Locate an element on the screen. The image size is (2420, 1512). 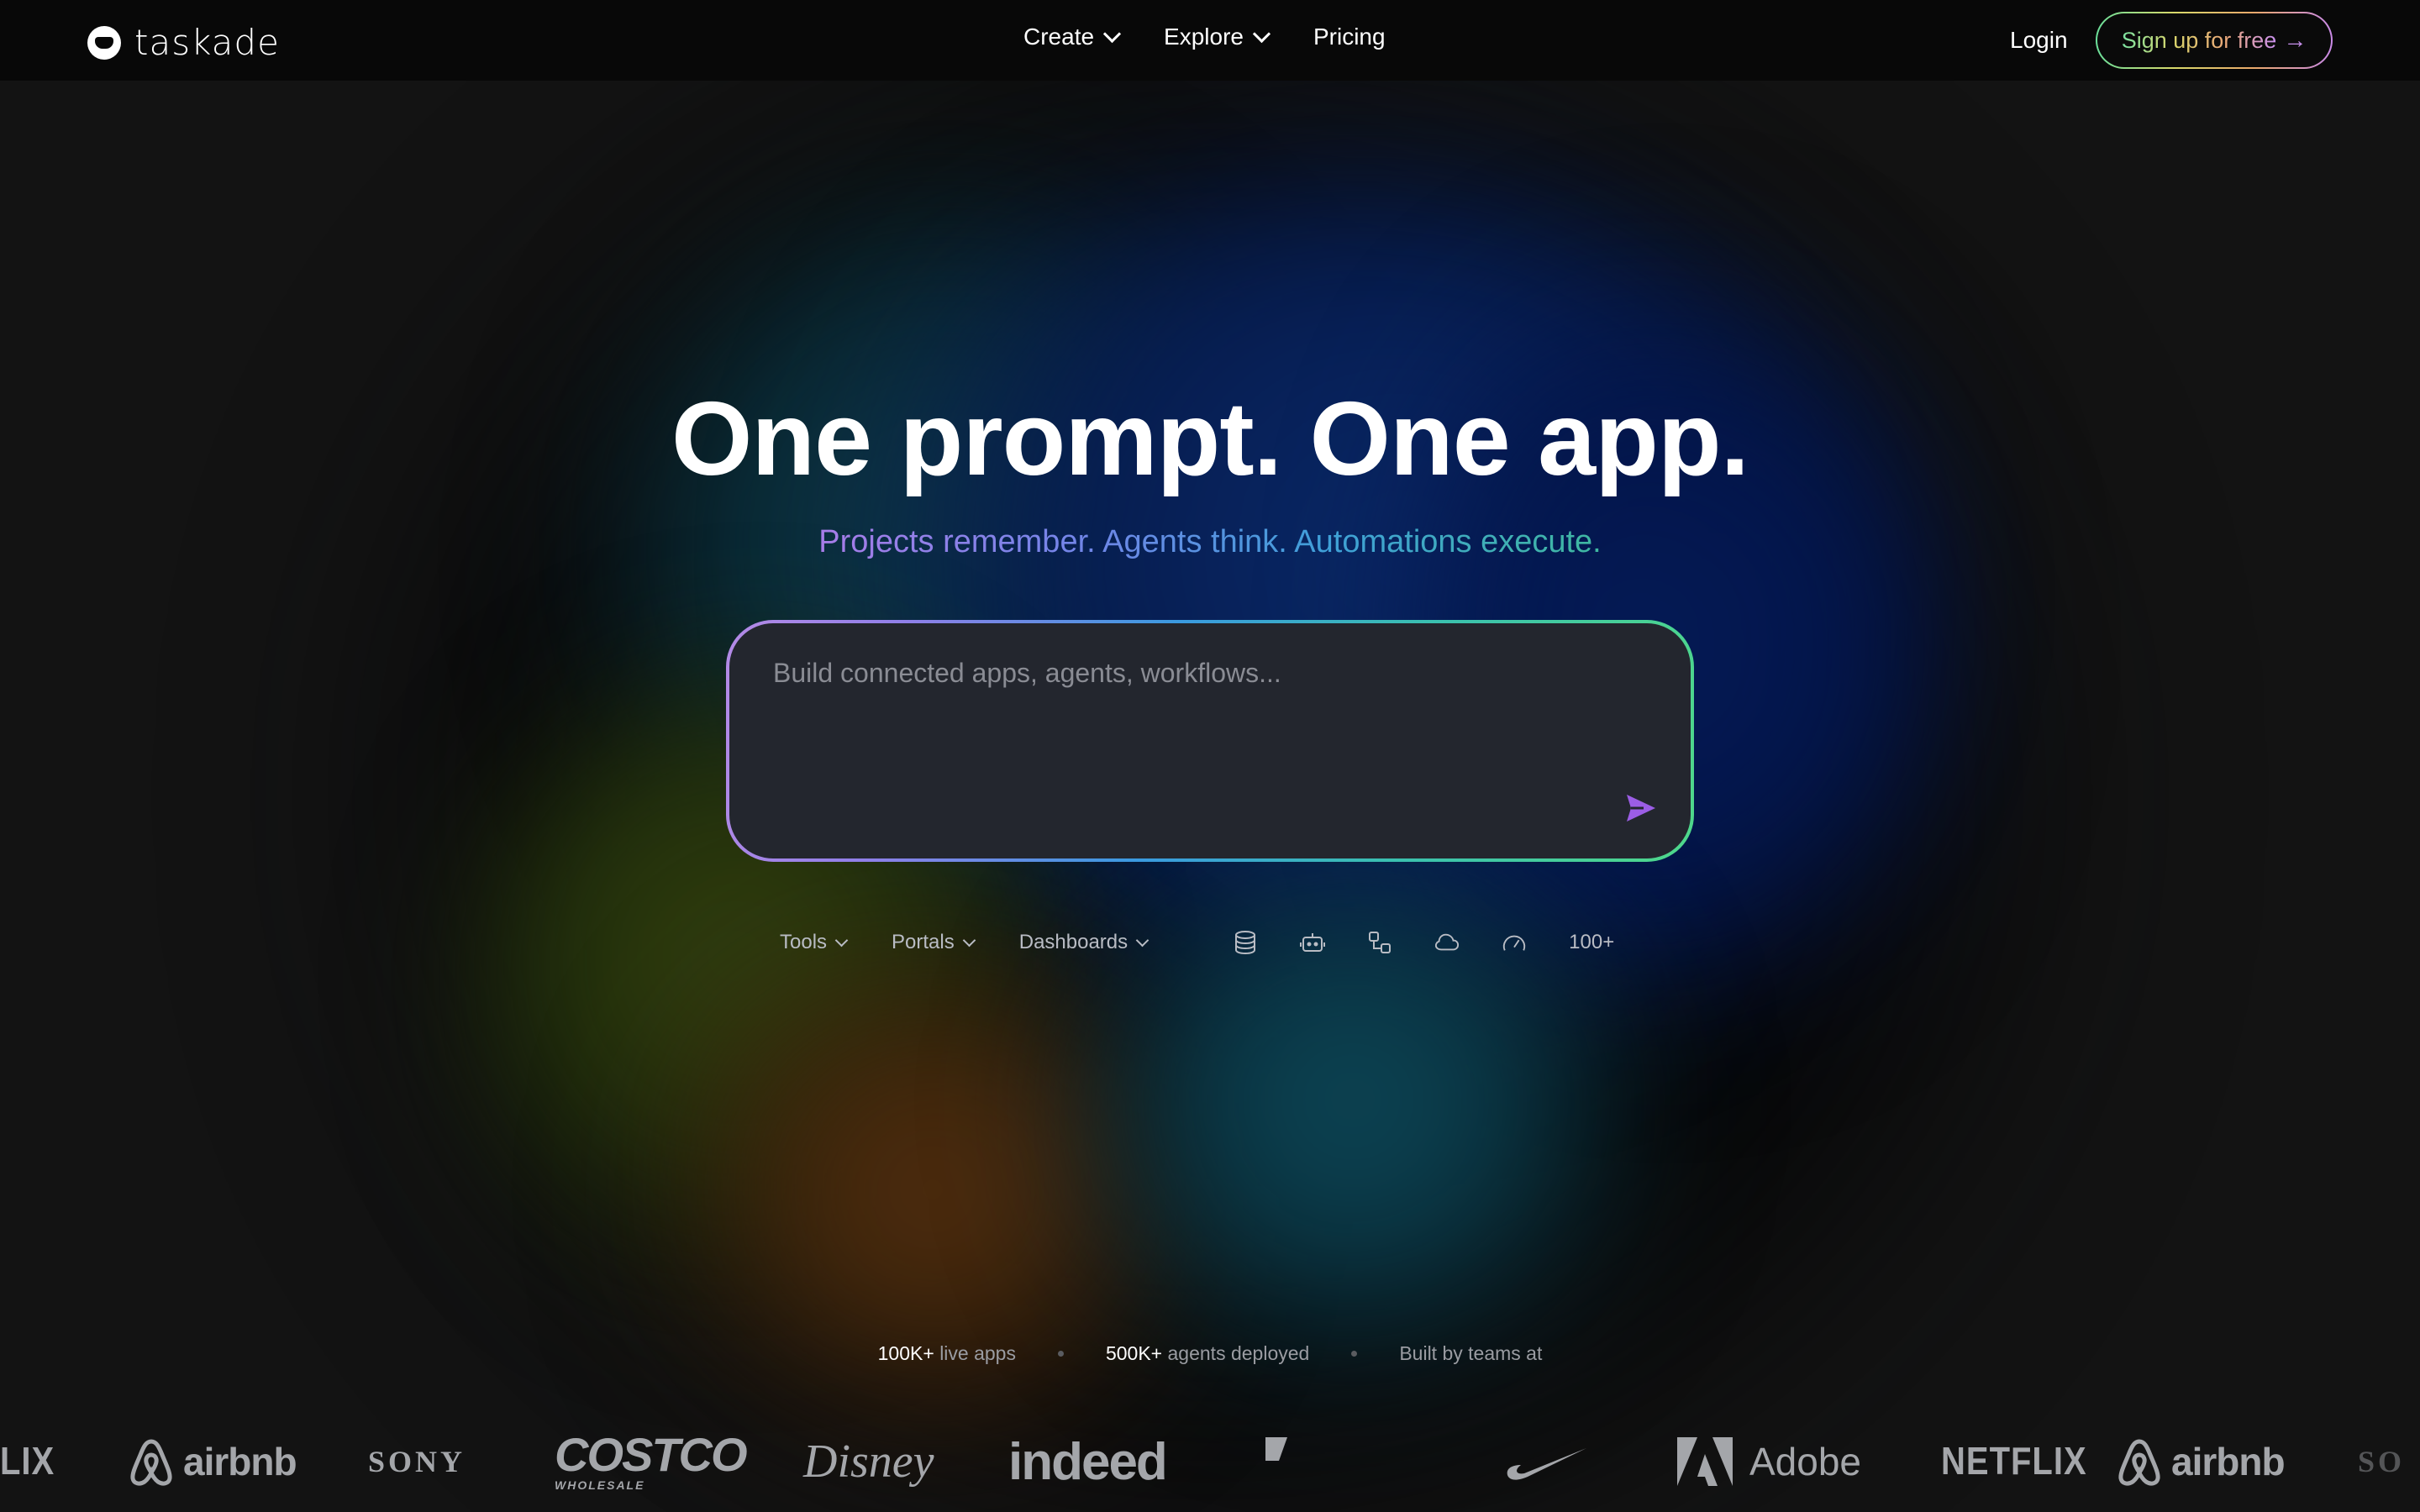
prompt-input is located at coordinates (1193, 673).